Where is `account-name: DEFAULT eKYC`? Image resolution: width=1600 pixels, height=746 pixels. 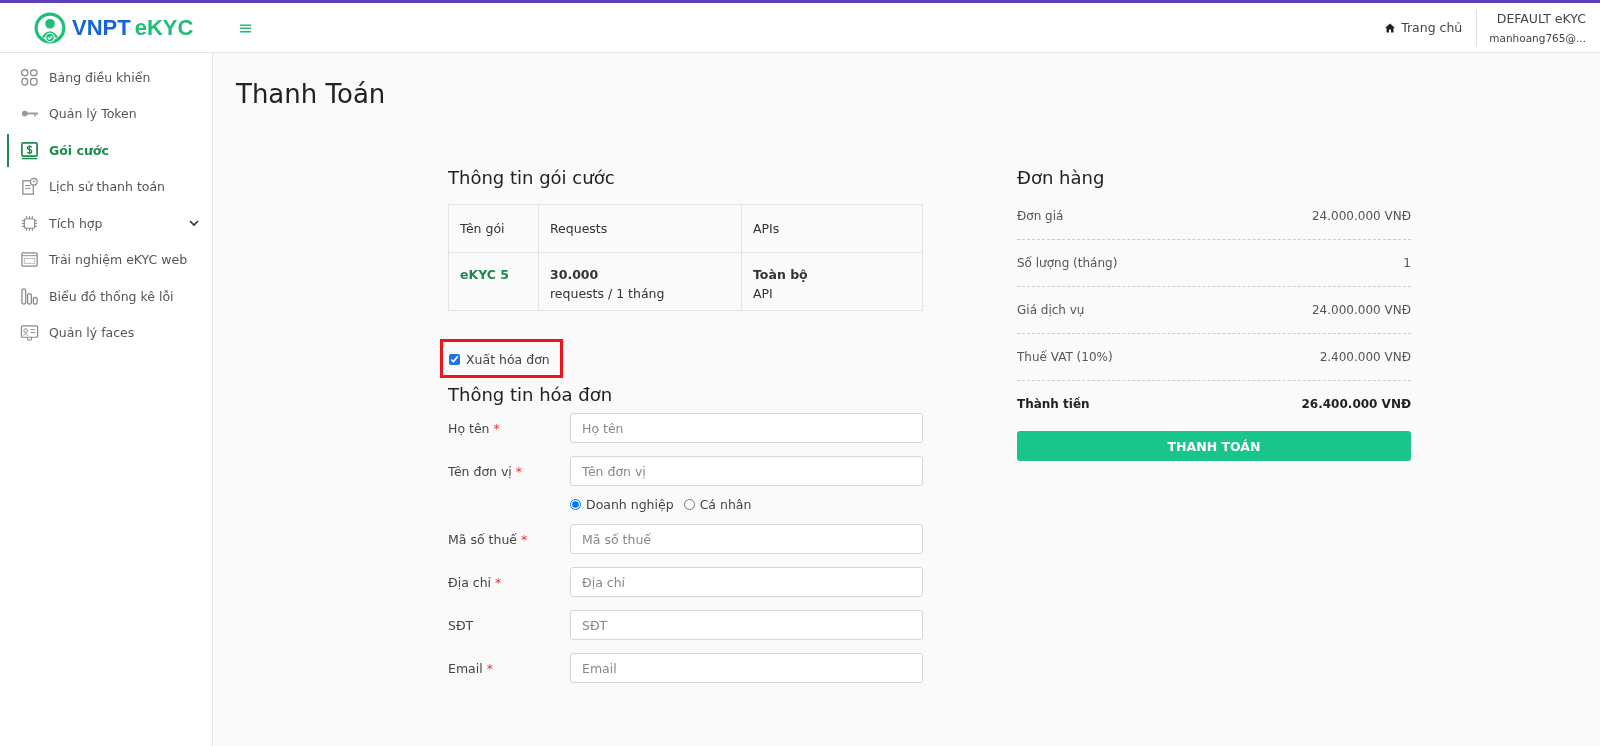
account-name: DEFAULT eKYC is located at coordinates (1537, 18).